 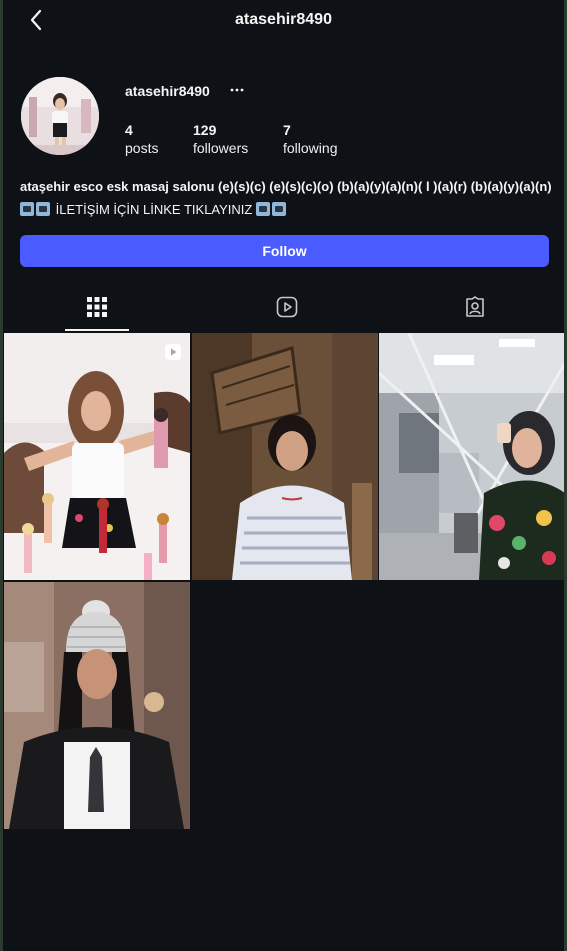 I want to click on stat-posts-count: 4, so click(x=129, y=130).